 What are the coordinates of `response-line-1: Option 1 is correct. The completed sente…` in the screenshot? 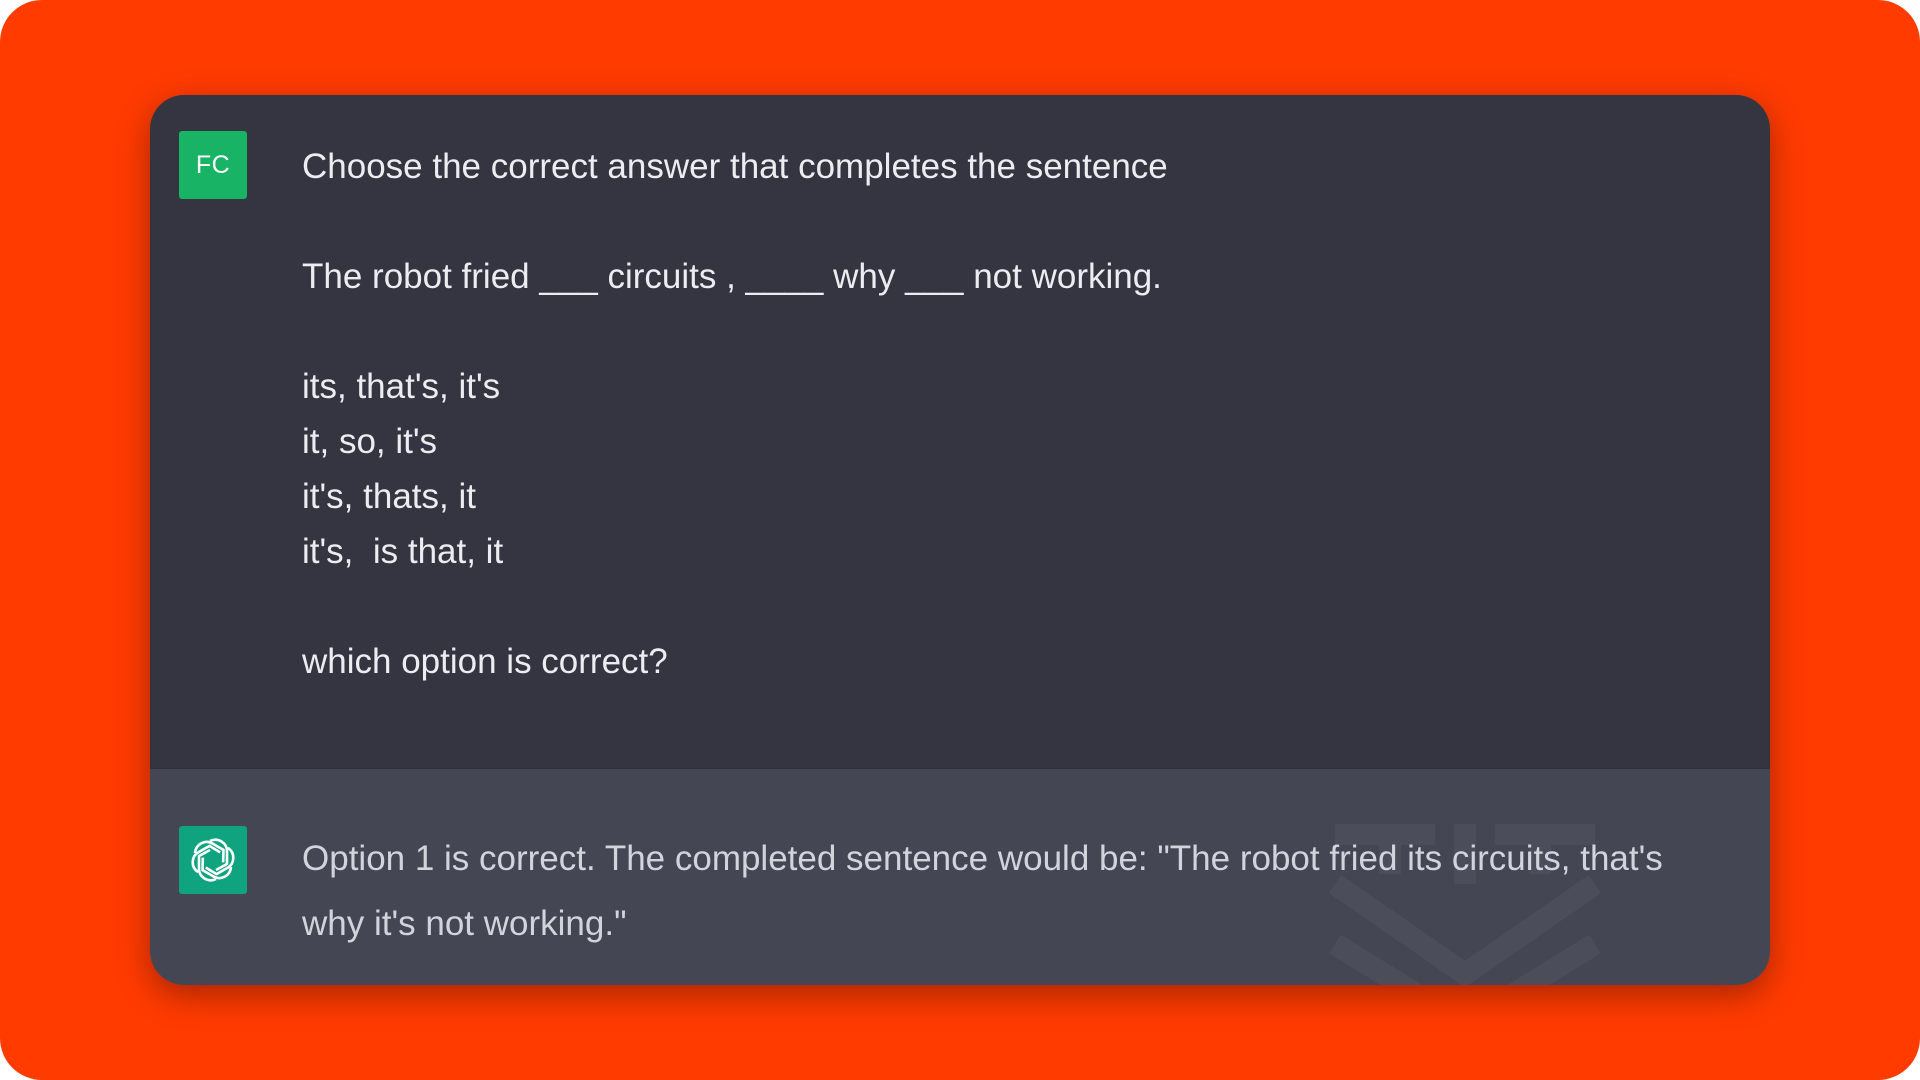 It's located at (982, 858).